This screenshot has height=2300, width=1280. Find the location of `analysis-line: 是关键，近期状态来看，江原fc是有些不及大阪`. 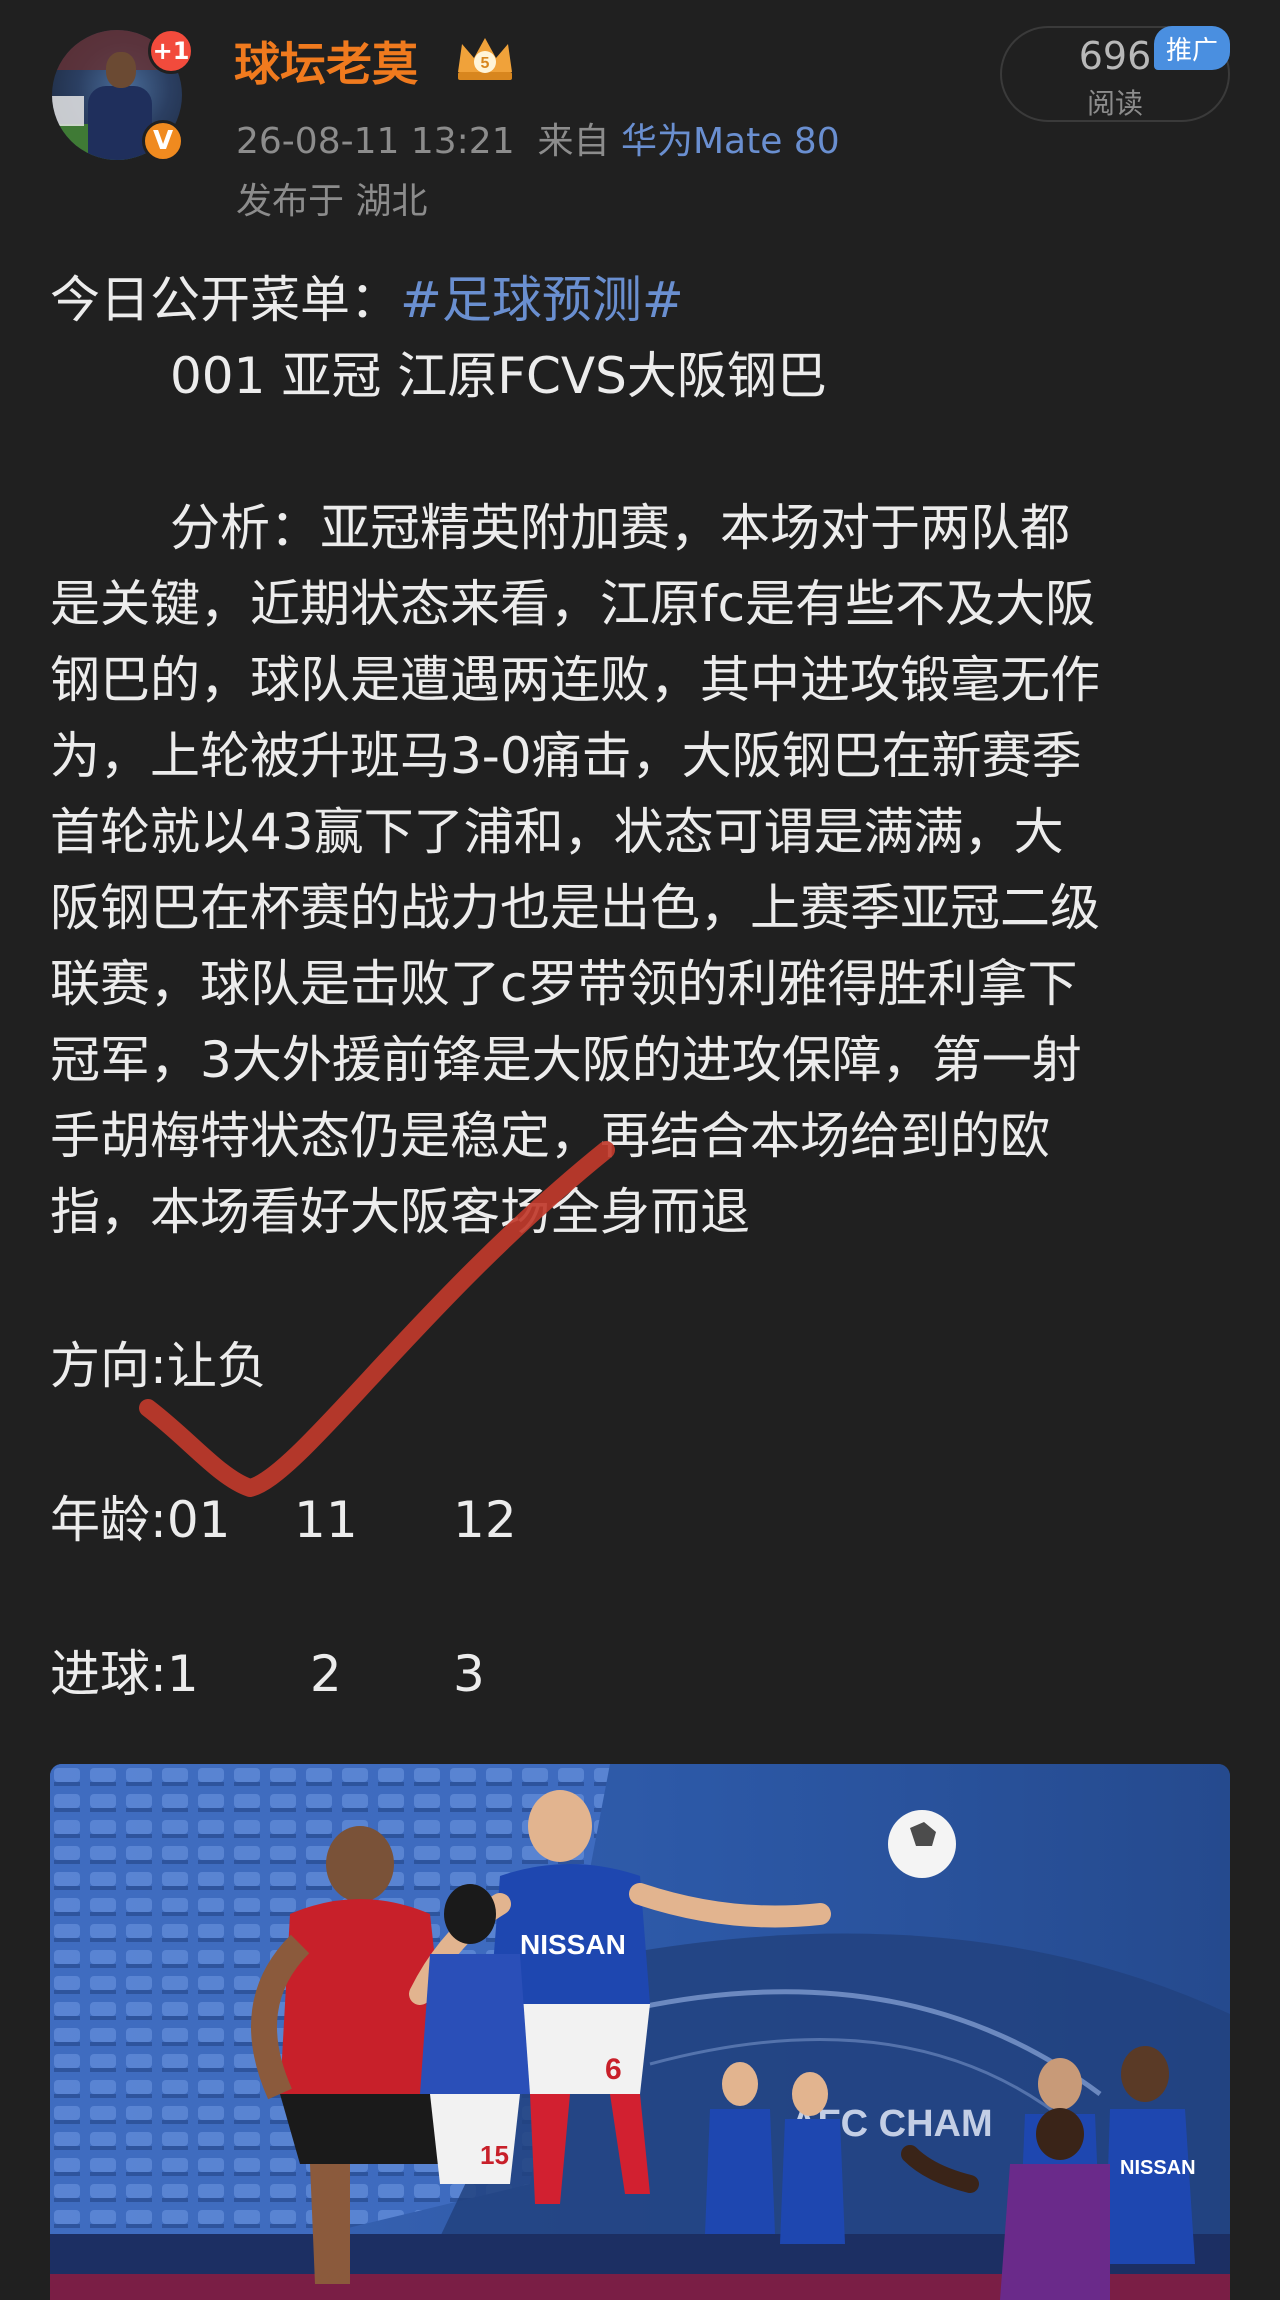

analysis-line: 是关键，近期状态来看，江原fc是有些不及大阪 is located at coordinates (573, 604).